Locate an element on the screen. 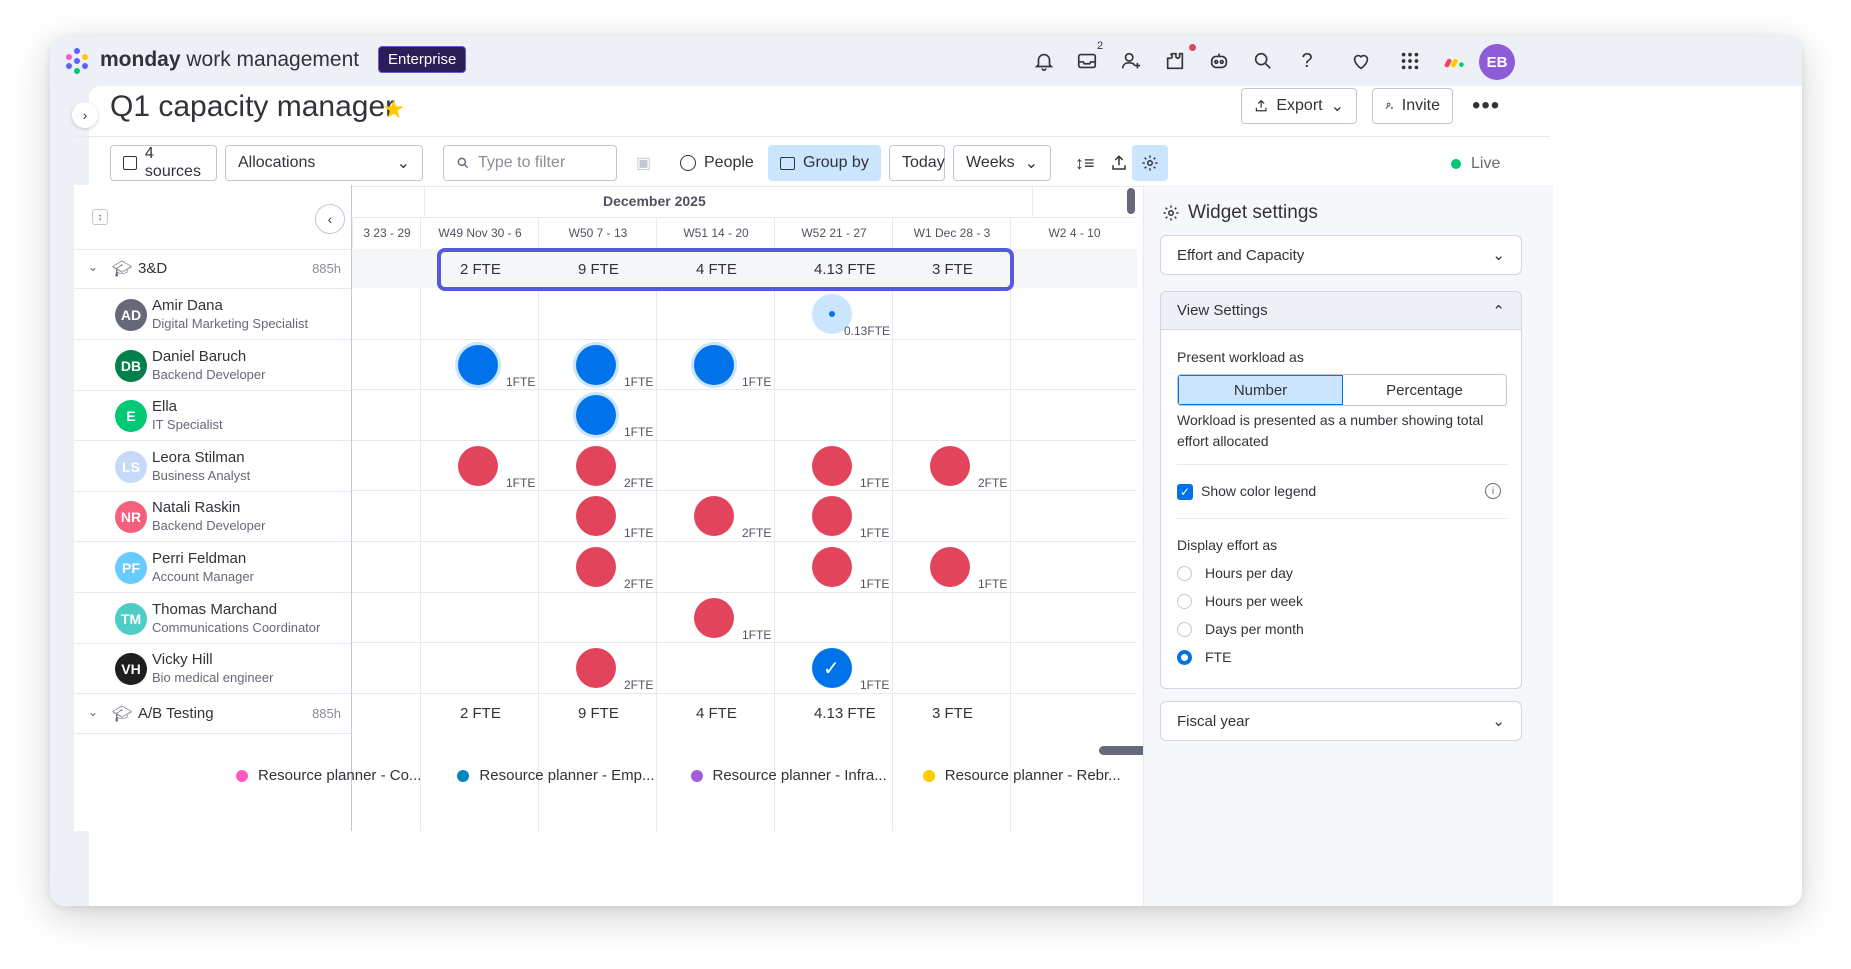  display-effort-label: Display effort as is located at coordinates (1227, 545).